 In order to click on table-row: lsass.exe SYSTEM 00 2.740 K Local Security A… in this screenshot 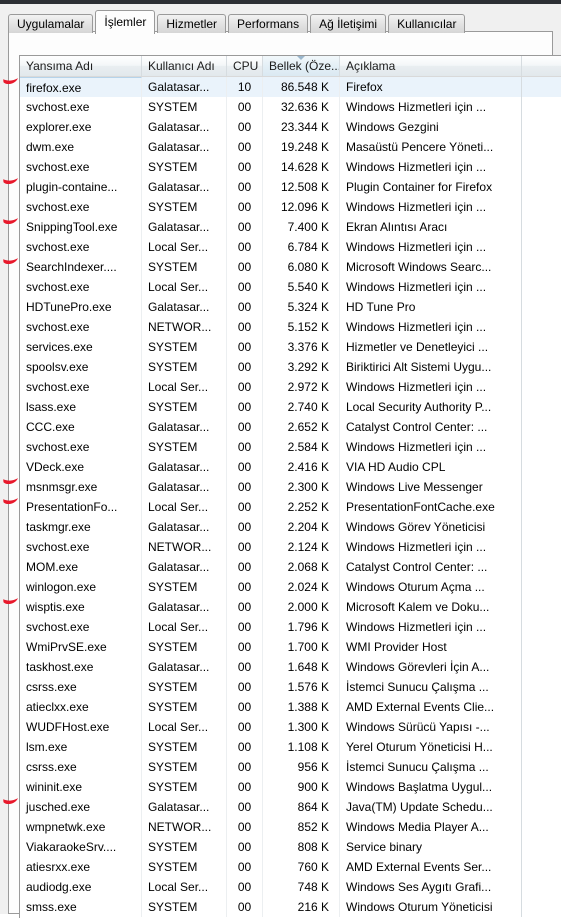, I will do `click(290, 407)`.